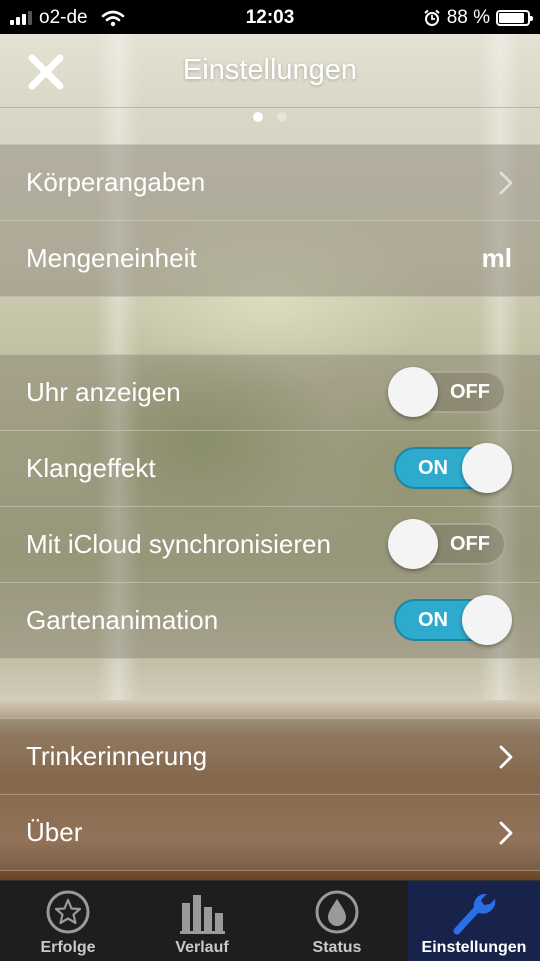  What do you see at coordinates (474, 914) in the screenshot?
I see `wrench-icon` at bounding box center [474, 914].